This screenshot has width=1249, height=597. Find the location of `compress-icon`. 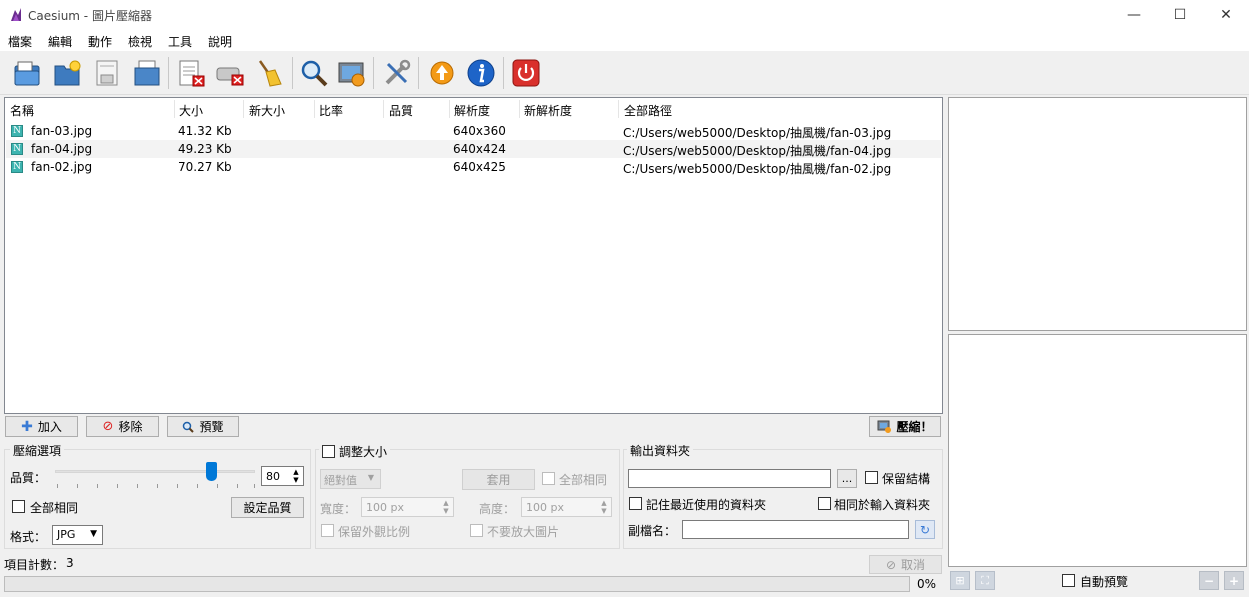

compress-icon is located at coordinates (884, 426).